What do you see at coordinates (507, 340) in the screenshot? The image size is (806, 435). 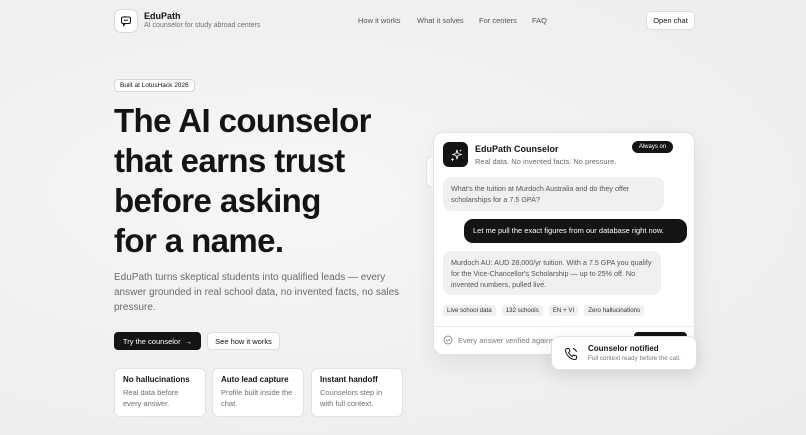 I see `verification-note: Every answer verified against` at bounding box center [507, 340].